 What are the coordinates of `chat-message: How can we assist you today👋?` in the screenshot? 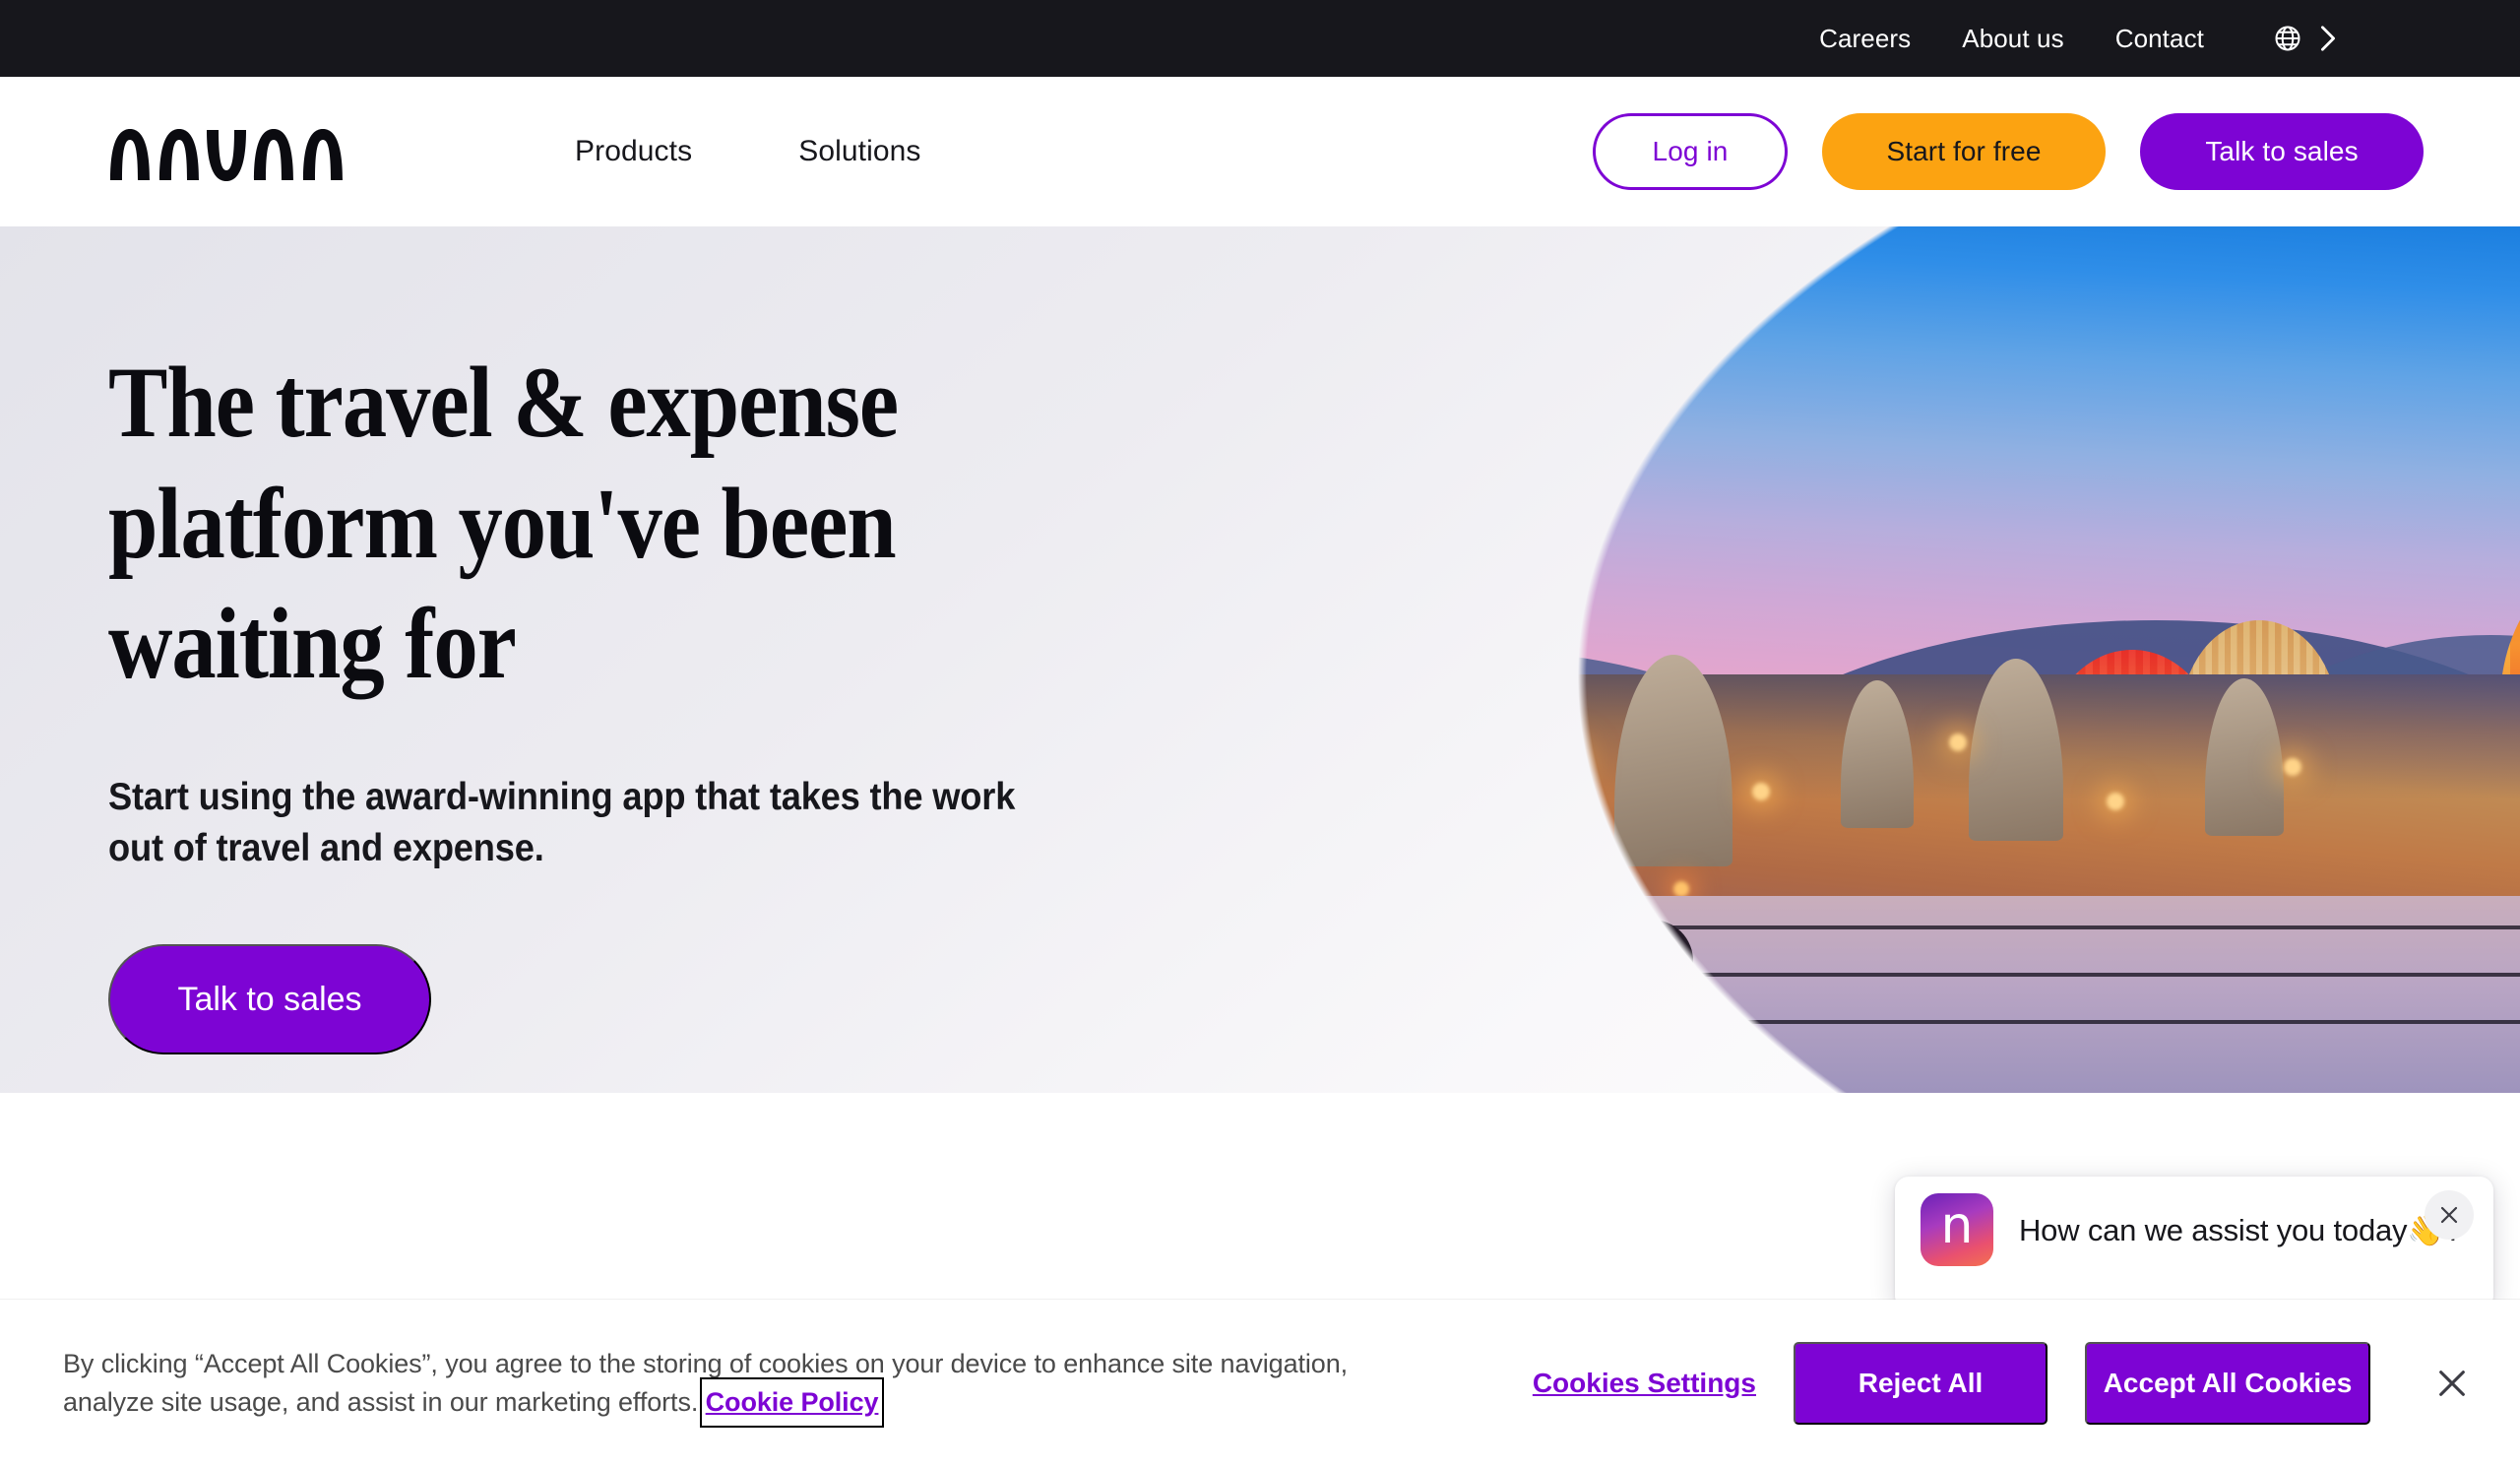 It's located at (2240, 1229).